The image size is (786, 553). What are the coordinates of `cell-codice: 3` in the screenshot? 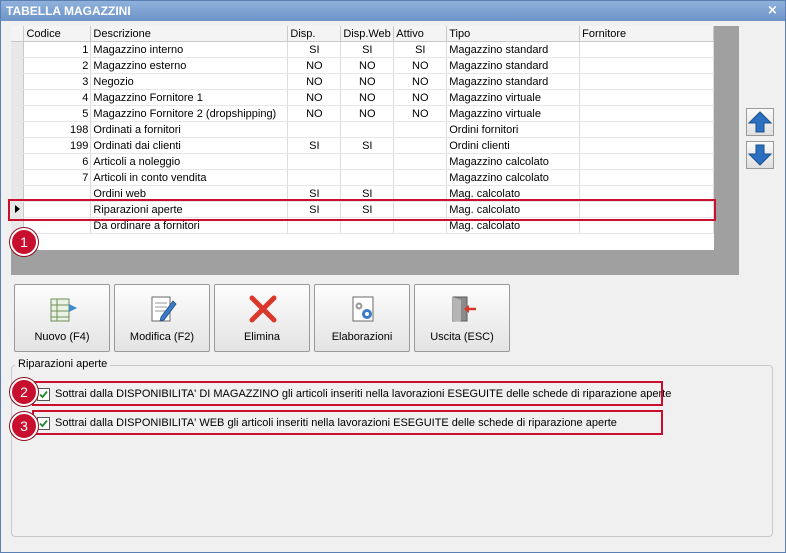 It's located at (57, 81).